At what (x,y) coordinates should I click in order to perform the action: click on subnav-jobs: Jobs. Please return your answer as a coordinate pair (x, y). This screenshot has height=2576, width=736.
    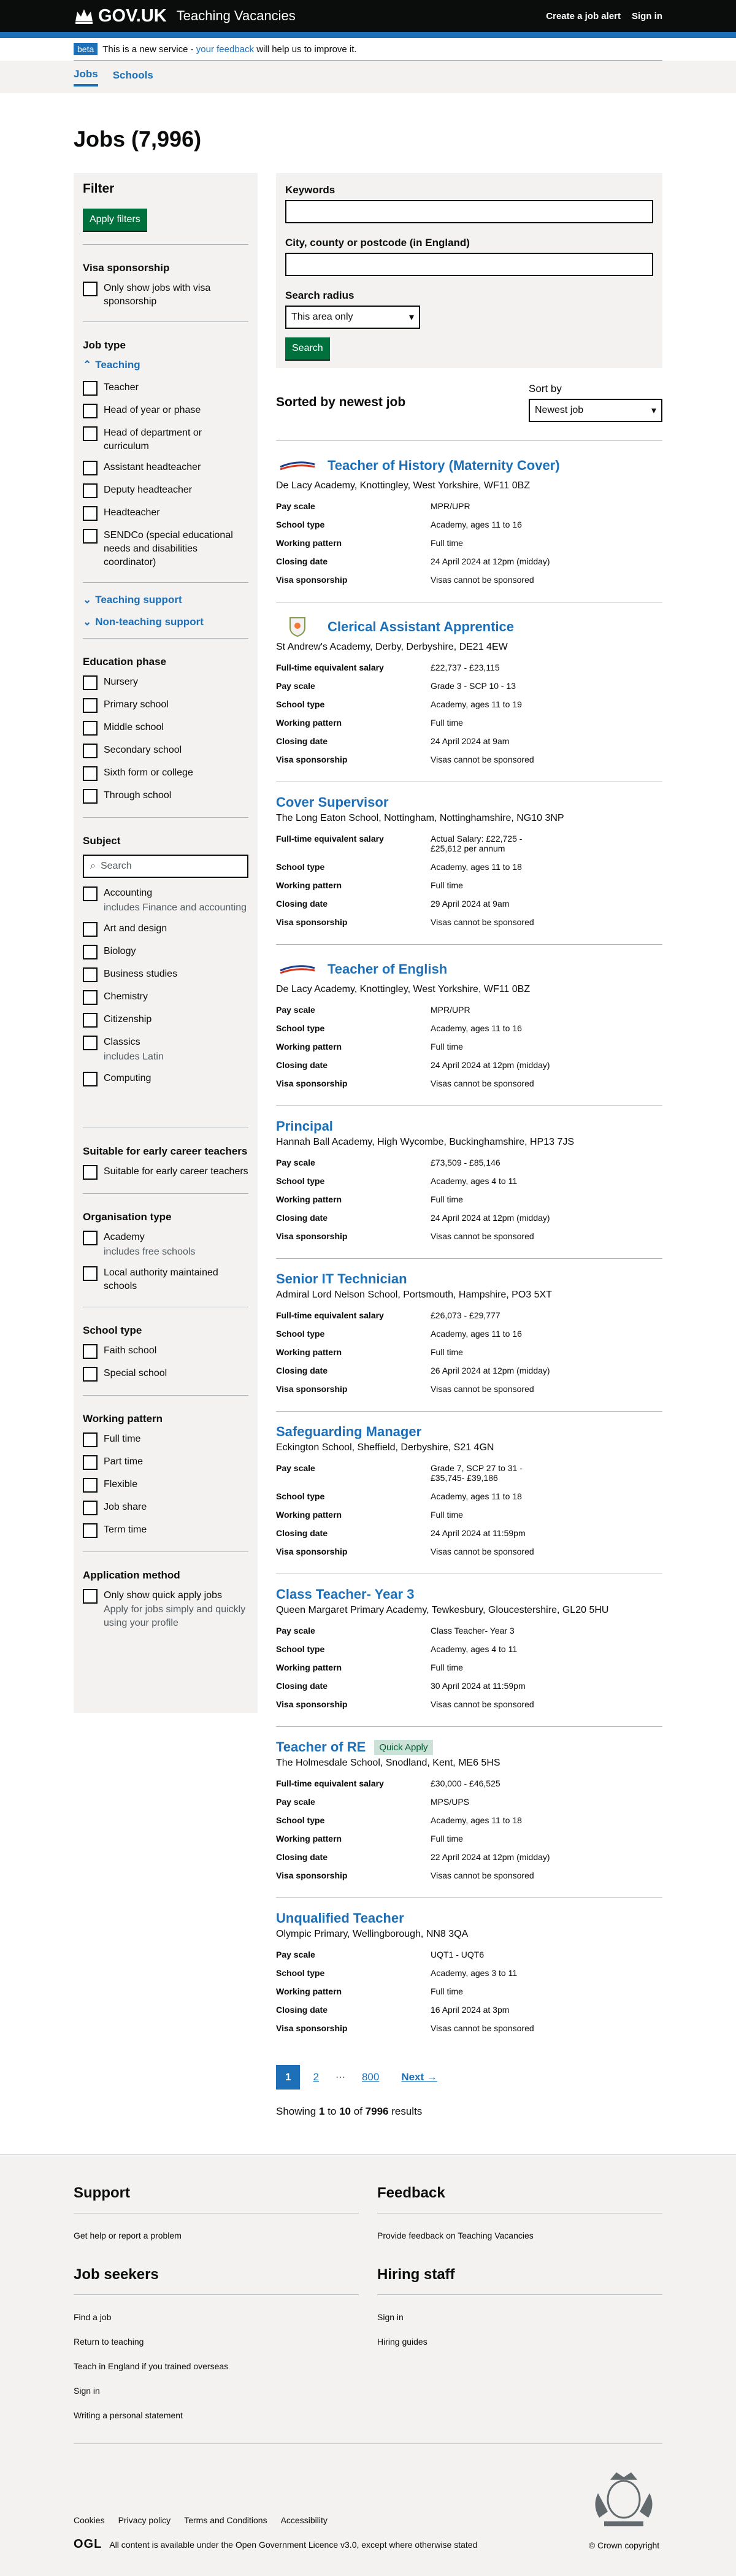
    Looking at the image, I should click on (86, 77).